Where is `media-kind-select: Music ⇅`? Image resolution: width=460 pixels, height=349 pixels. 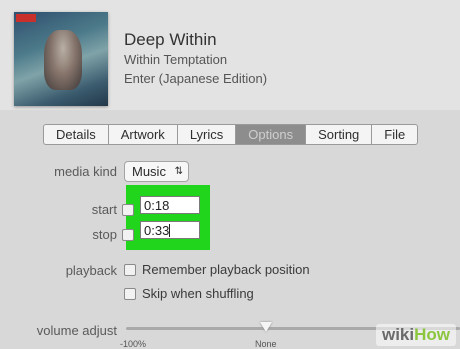
media-kind-select: Music ⇅ is located at coordinates (156, 171).